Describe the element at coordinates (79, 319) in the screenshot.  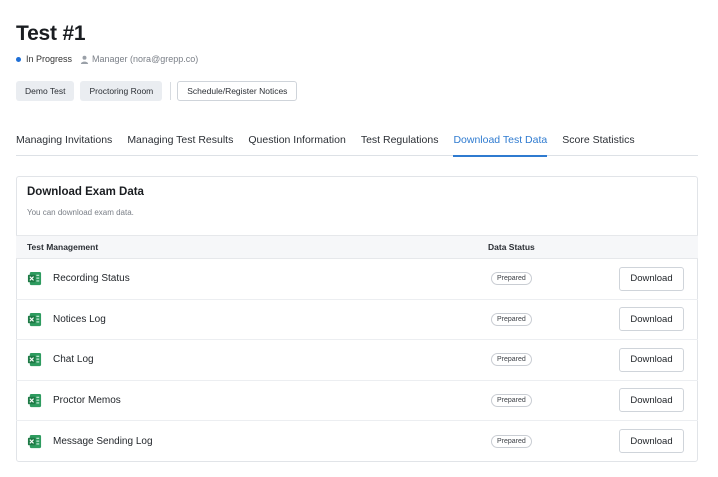
I see `row-label: Notices Log` at that location.